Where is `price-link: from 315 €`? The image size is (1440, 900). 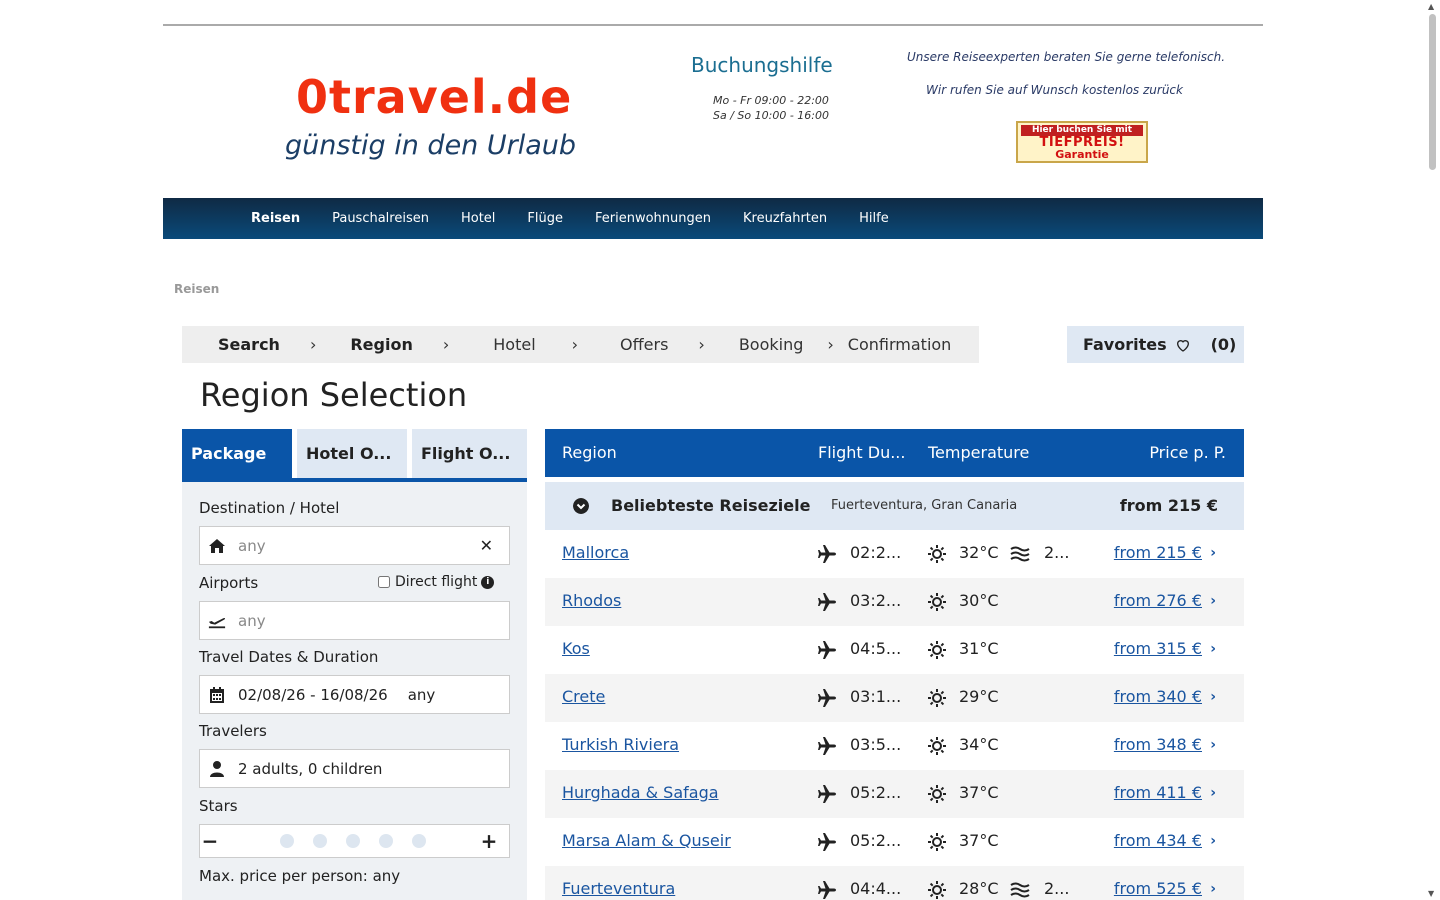
price-link: from 315 € is located at coordinates (1165, 648).